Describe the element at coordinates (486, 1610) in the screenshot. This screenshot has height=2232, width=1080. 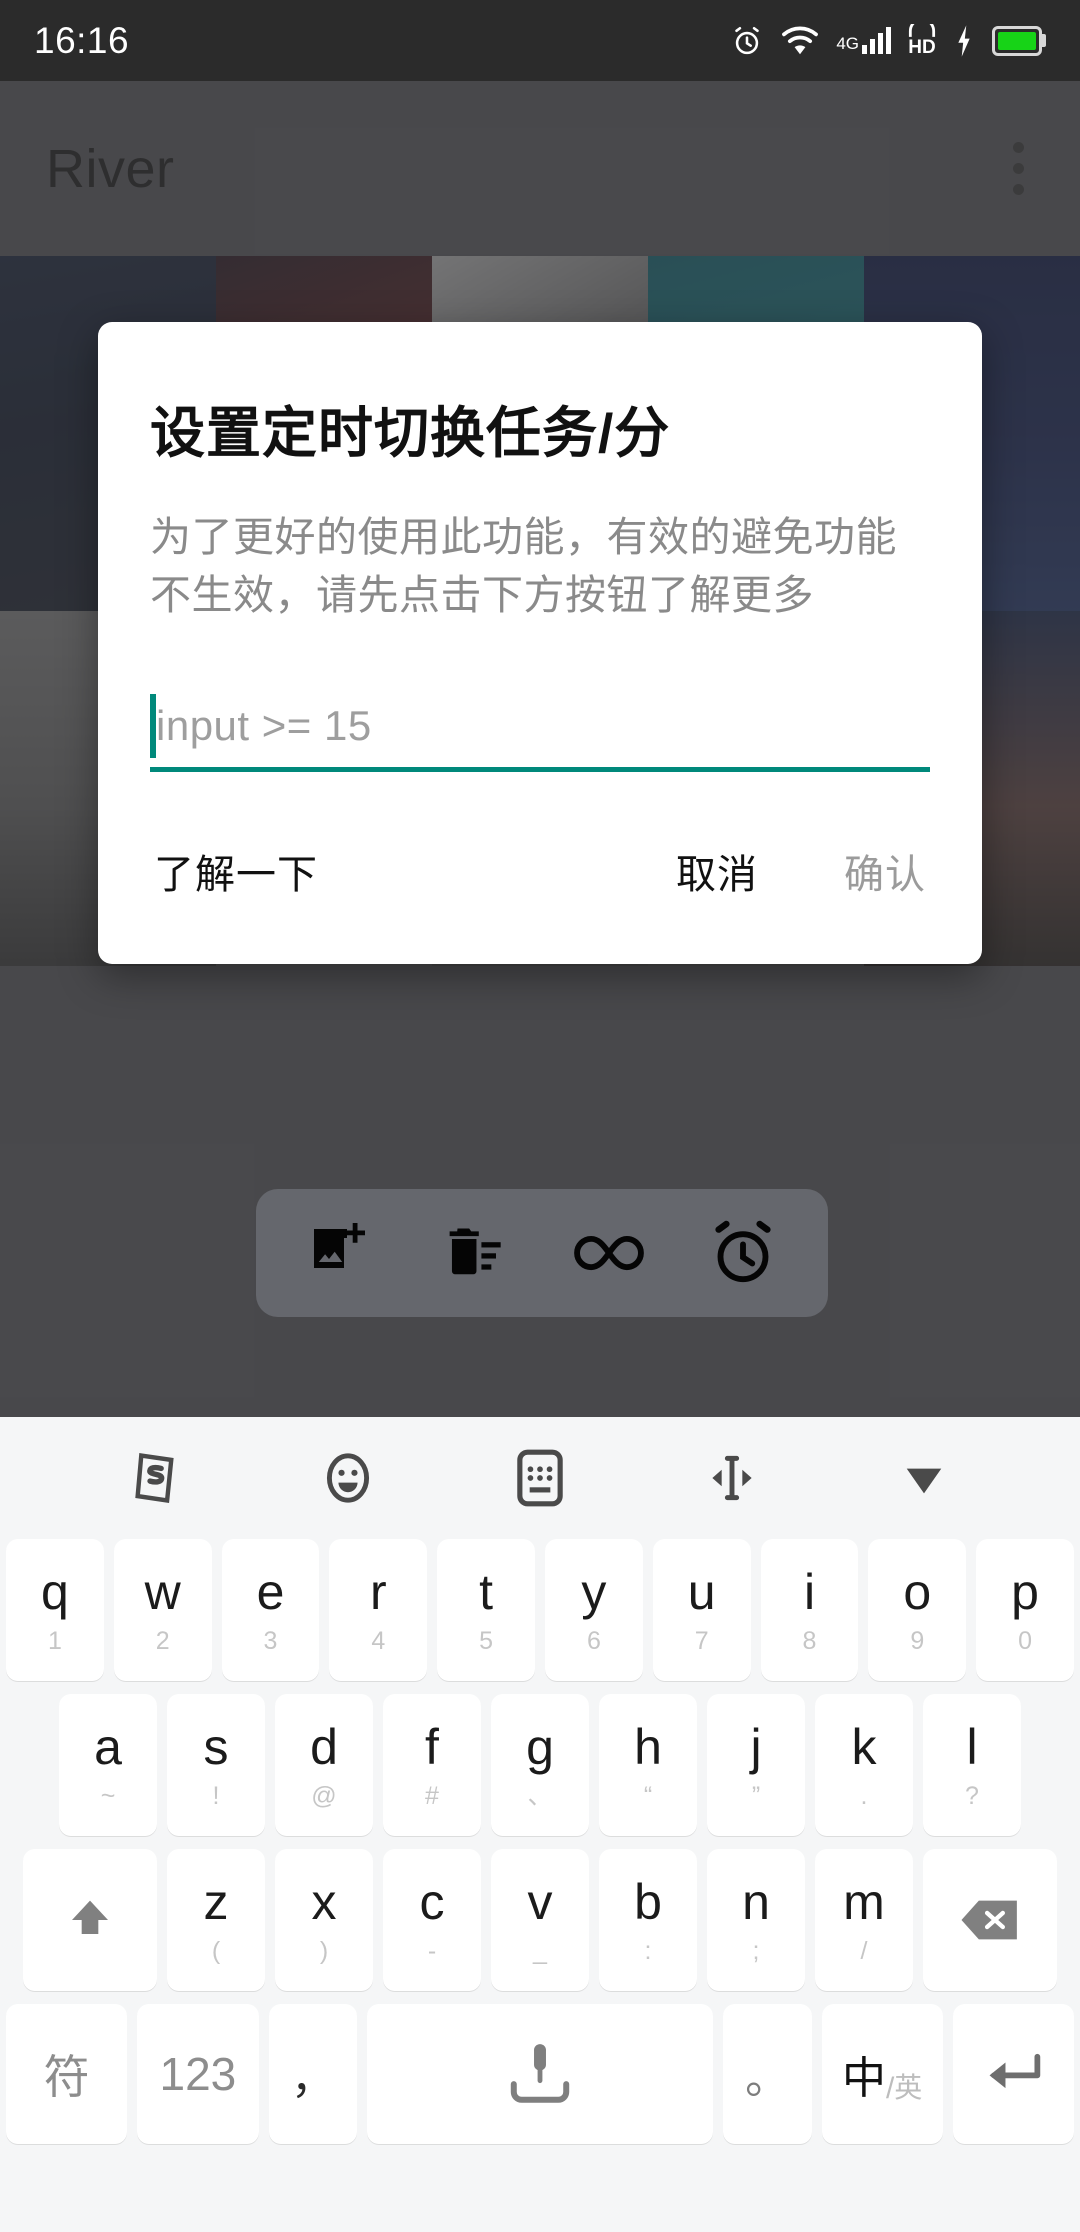
I see `key-t: t5` at that location.